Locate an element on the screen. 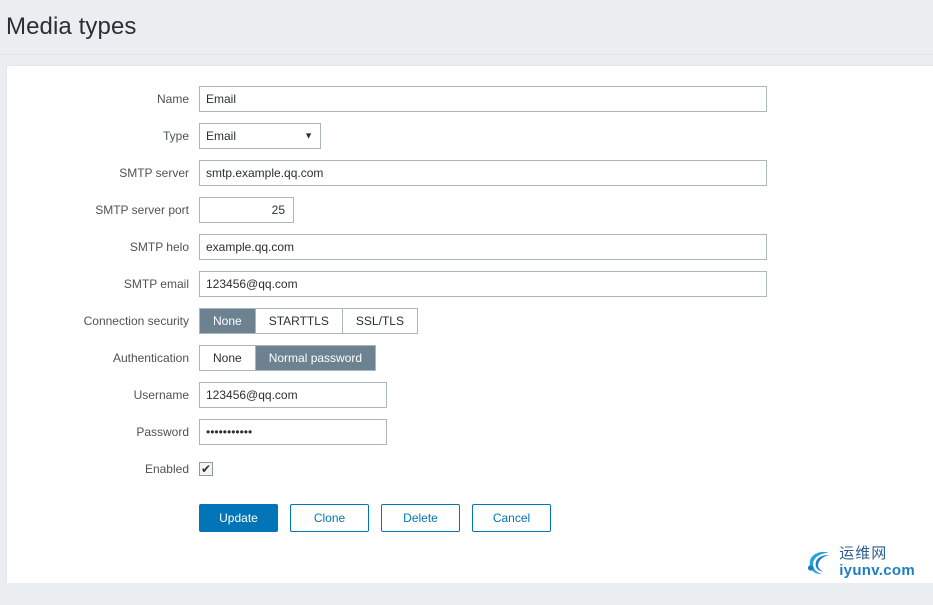  connection-security-option-ssltls: SSL/TLS is located at coordinates (379, 321).